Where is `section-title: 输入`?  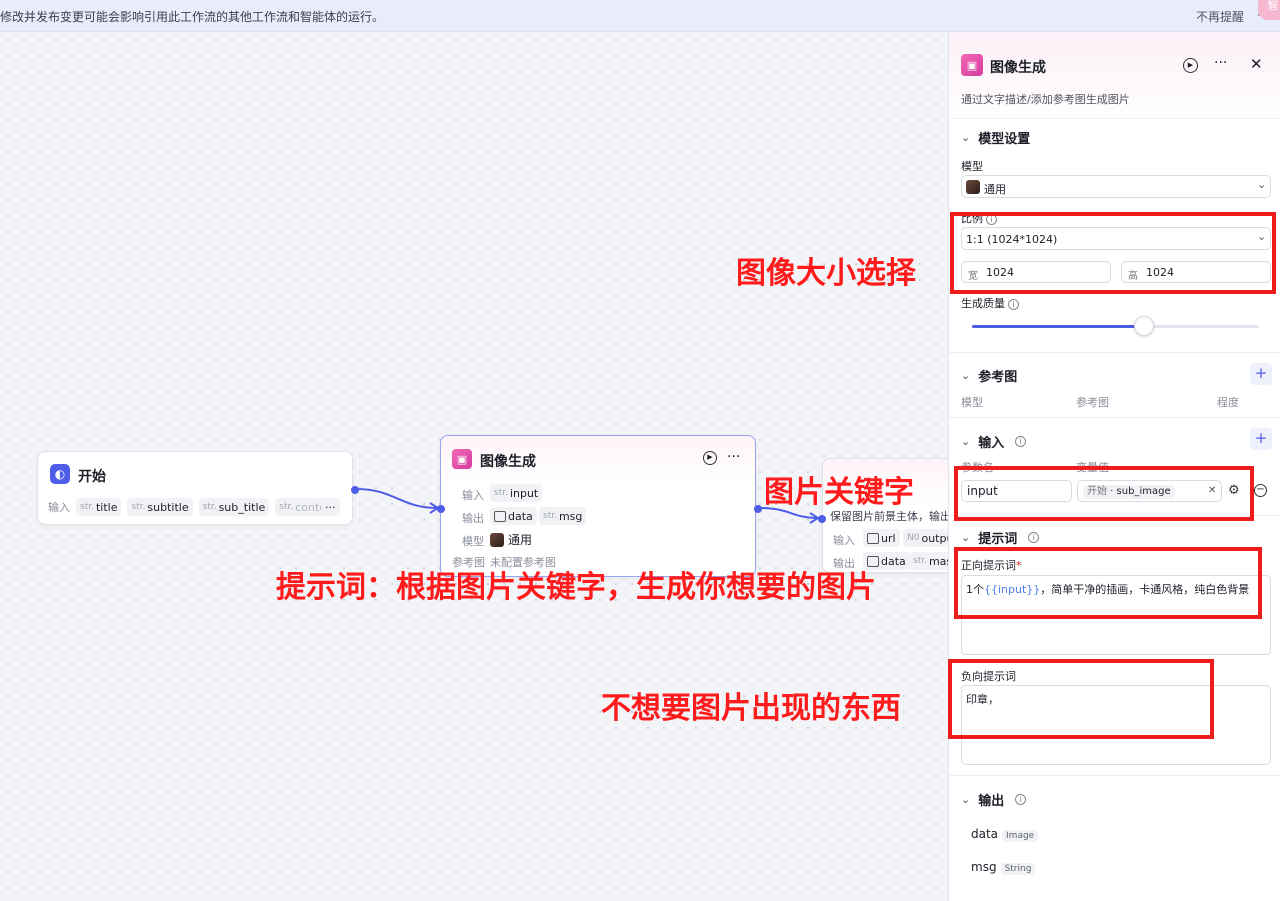 section-title: 输入 is located at coordinates (991, 443).